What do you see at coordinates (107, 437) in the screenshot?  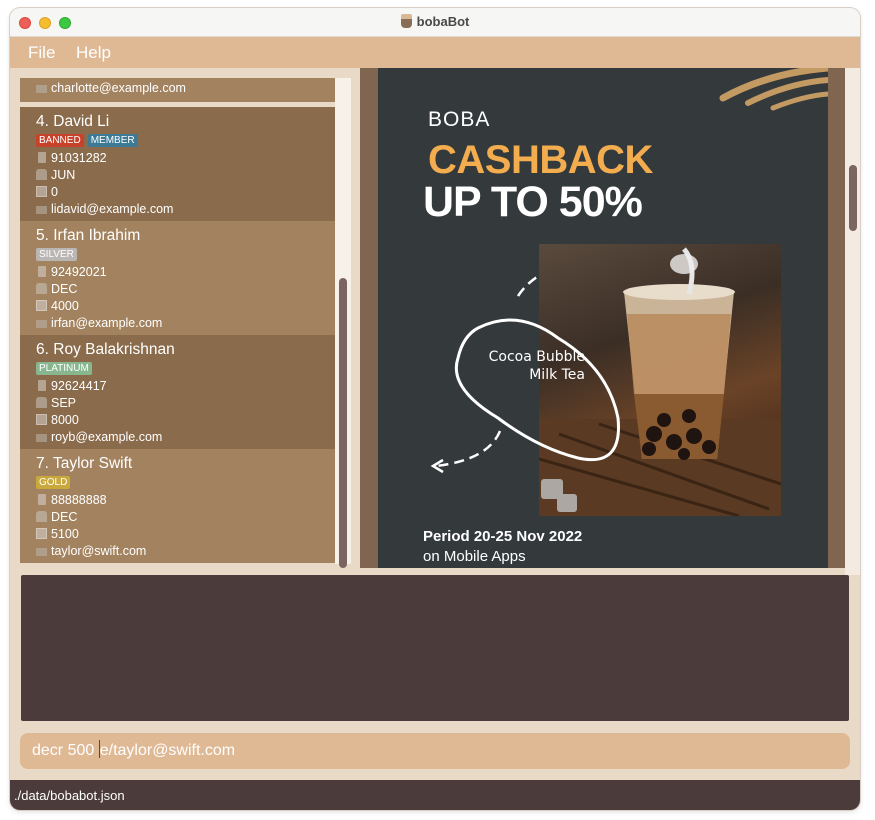 I see `customer-email: royb@example.com` at bounding box center [107, 437].